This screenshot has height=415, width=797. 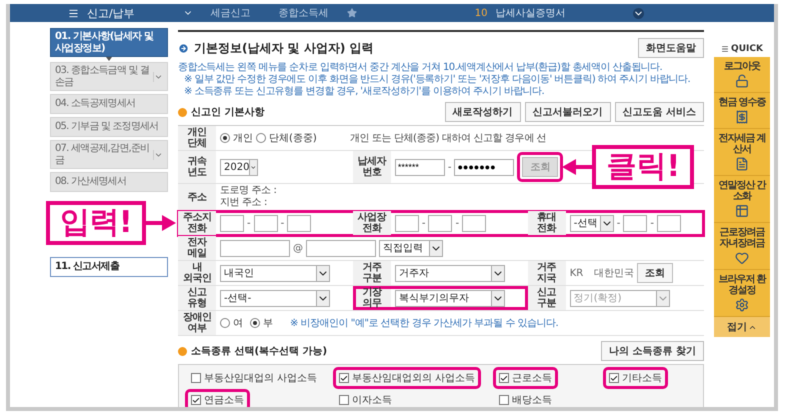 I want to click on table-icon, so click(x=742, y=211).